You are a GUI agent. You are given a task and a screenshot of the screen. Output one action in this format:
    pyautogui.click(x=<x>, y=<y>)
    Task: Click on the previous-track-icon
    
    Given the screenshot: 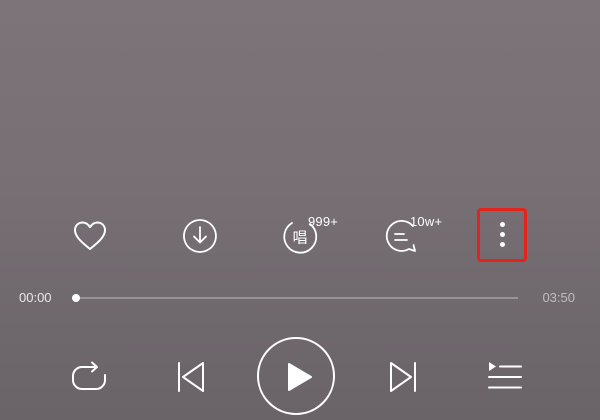 What is the action you would take?
    pyautogui.click(x=191, y=377)
    